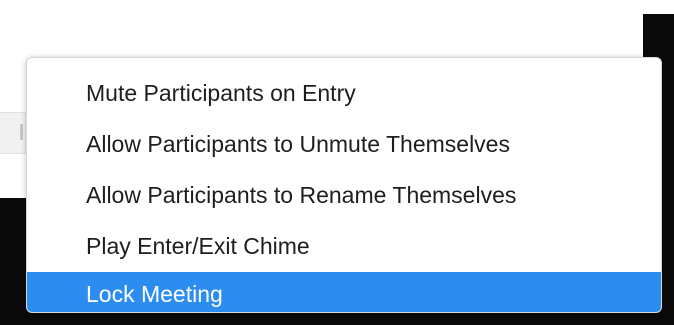  I want to click on menu-item-mute-participants-on-entry: Mute Participants on Entry, so click(344, 93).